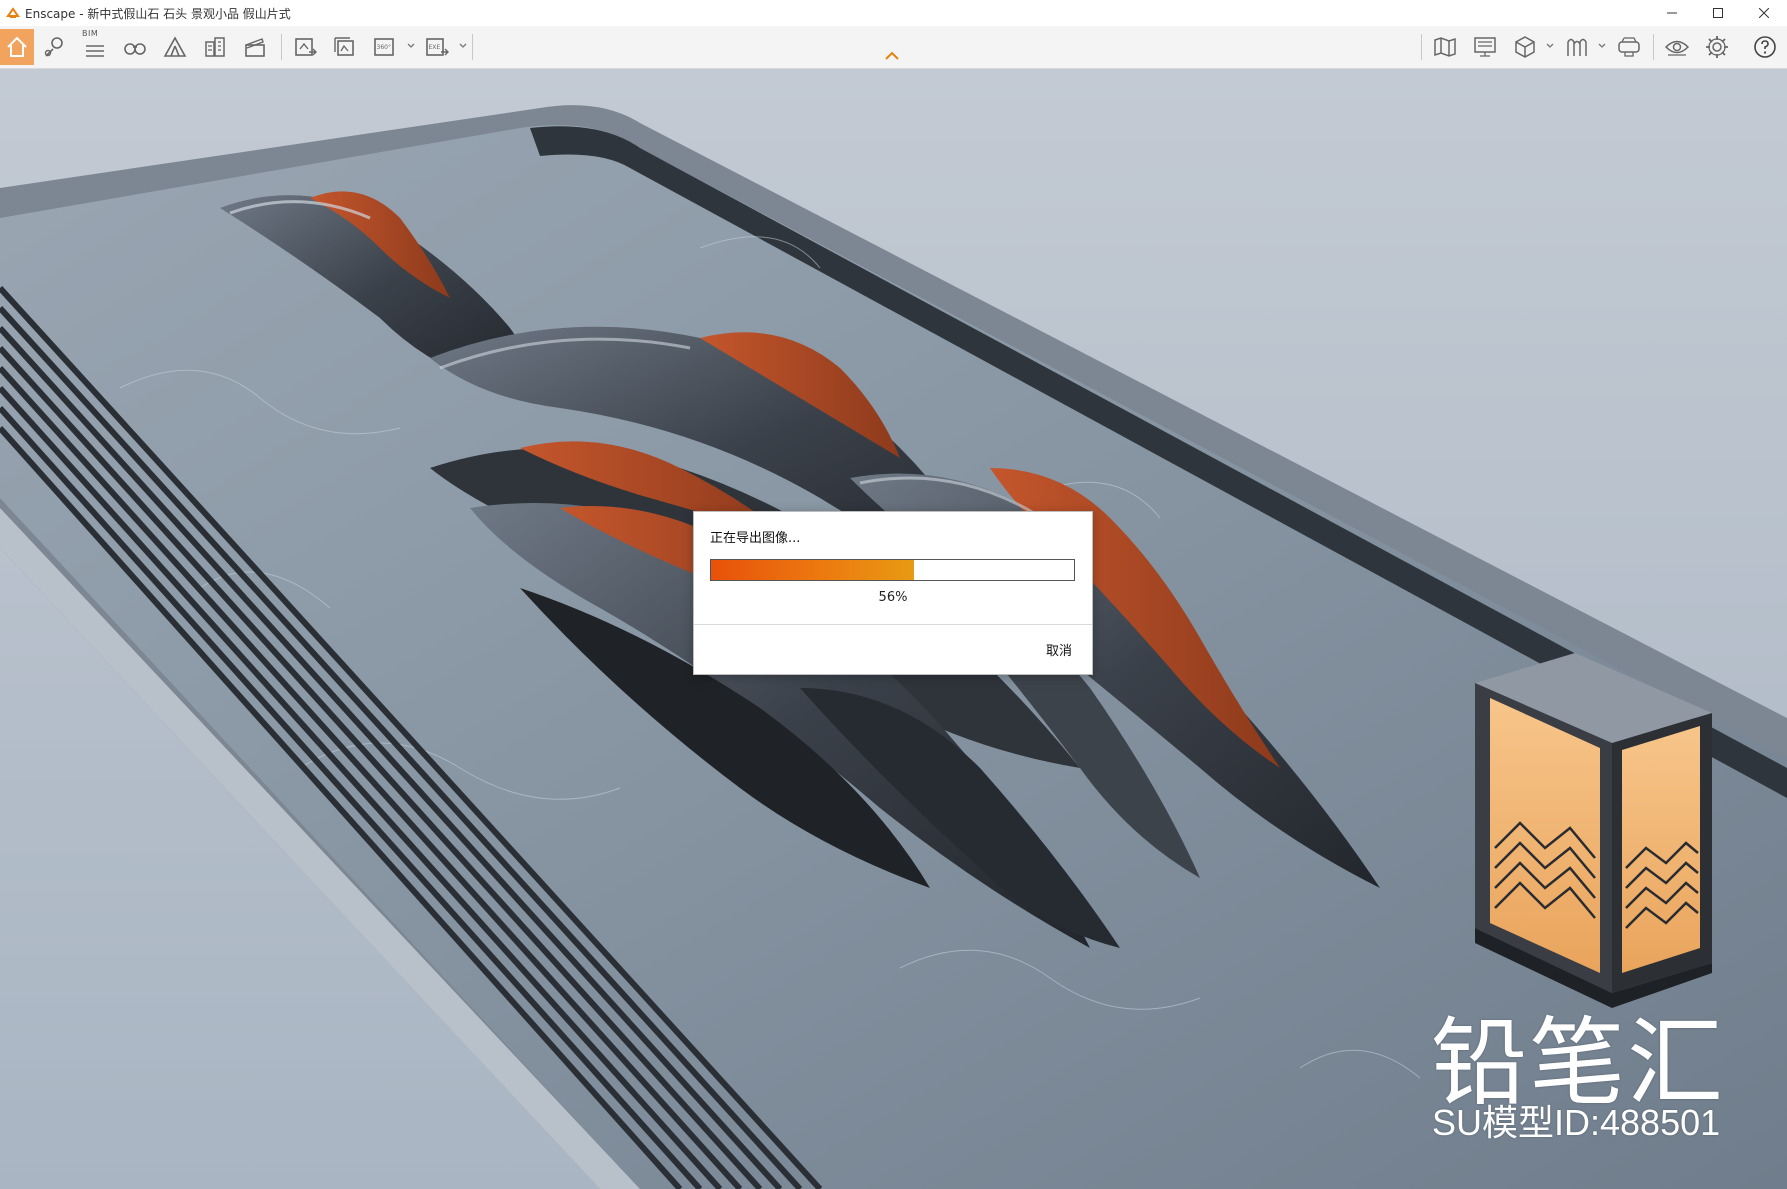 The height and width of the screenshot is (1189, 1787). What do you see at coordinates (1672, 13) in the screenshot?
I see `minimize-icon` at bounding box center [1672, 13].